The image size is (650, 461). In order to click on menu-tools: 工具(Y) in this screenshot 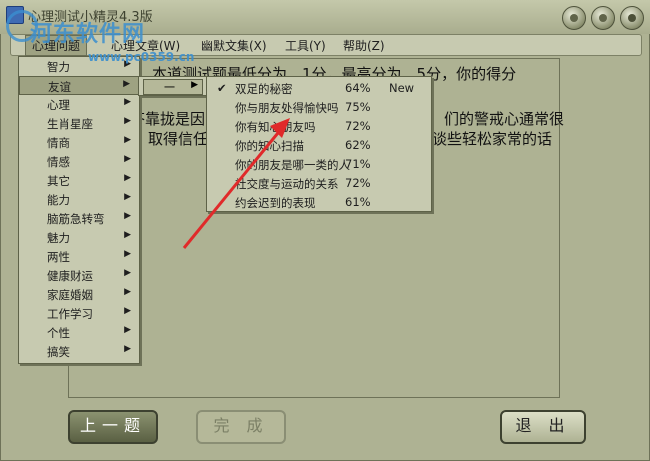, I will do `click(305, 45)`.